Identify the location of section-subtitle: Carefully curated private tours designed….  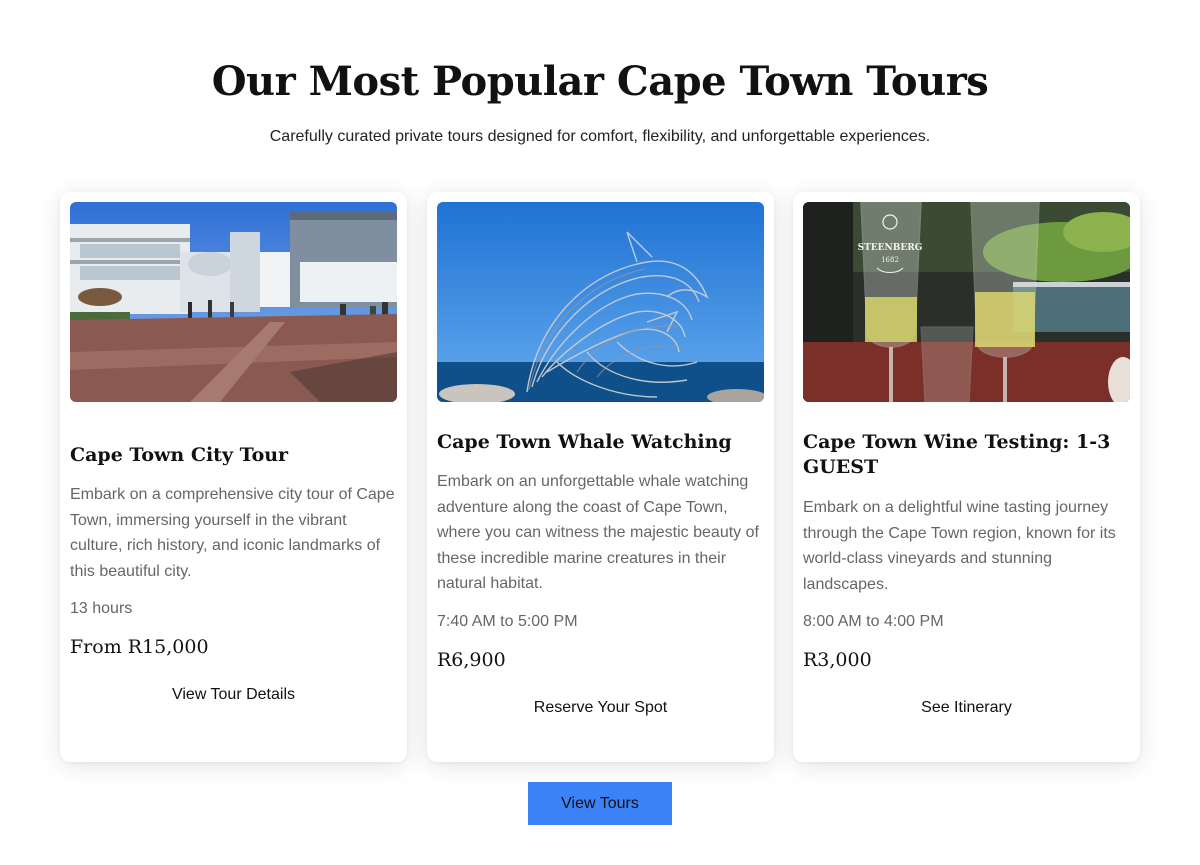
(600, 136).